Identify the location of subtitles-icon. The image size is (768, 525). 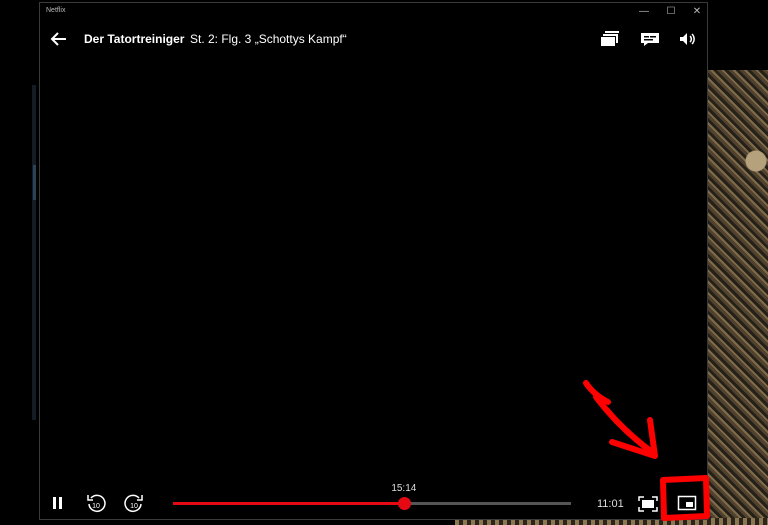
(650, 39).